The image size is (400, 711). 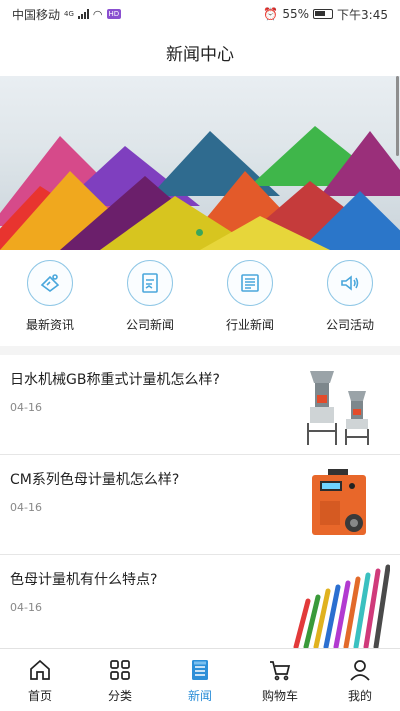 What do you see at coordinates (359, 696) in the screenshot?
I see `tab-label: 我的` at bounding box center [359, 696].